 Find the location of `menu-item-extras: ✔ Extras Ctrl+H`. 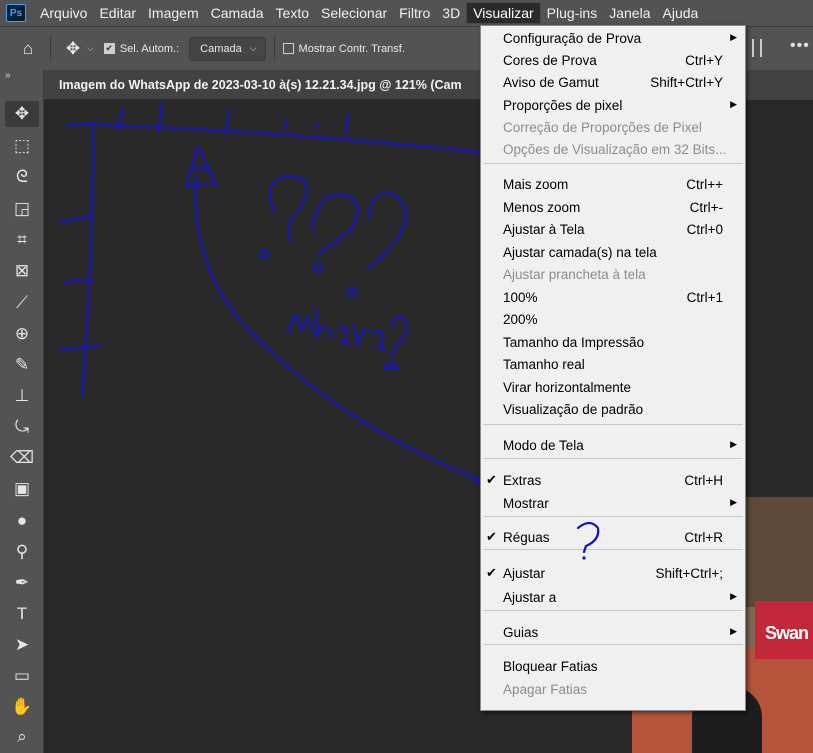

menu-item-extras: ✔ Extras Ctrl+H is located at coordinates (613, 481).